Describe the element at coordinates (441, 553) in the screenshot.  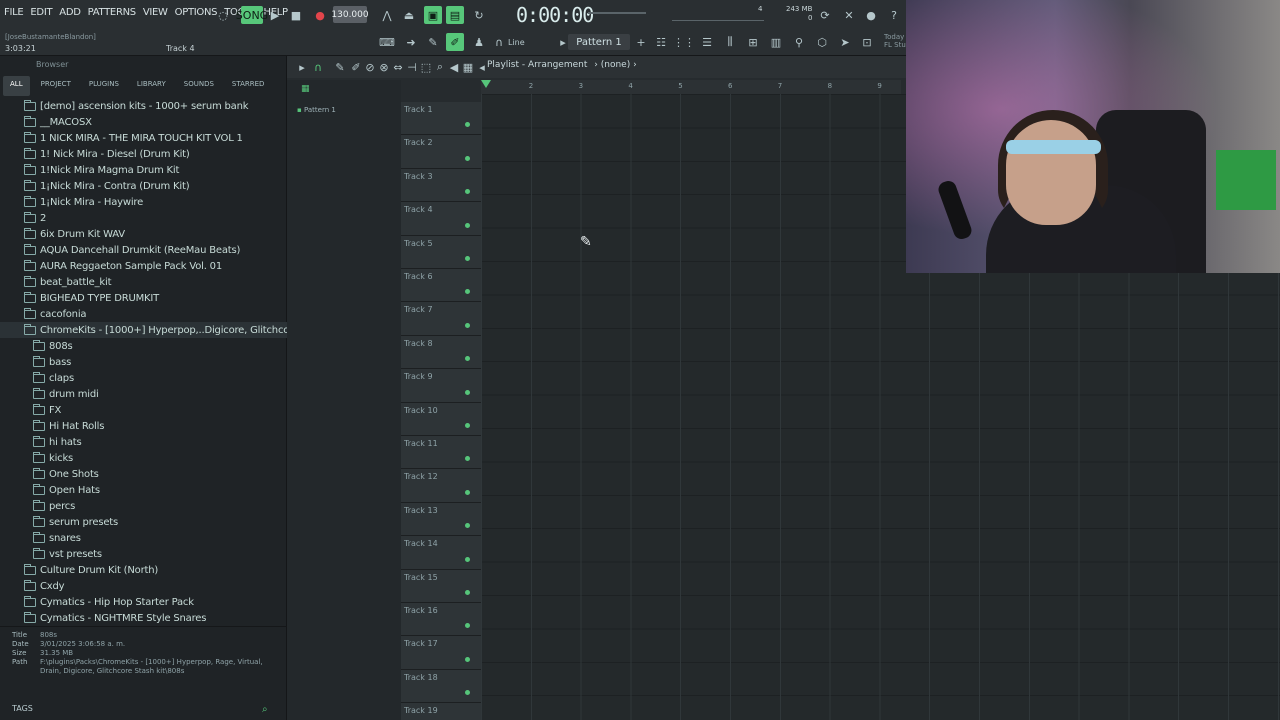
I see `track-header: Track 14` at that location.